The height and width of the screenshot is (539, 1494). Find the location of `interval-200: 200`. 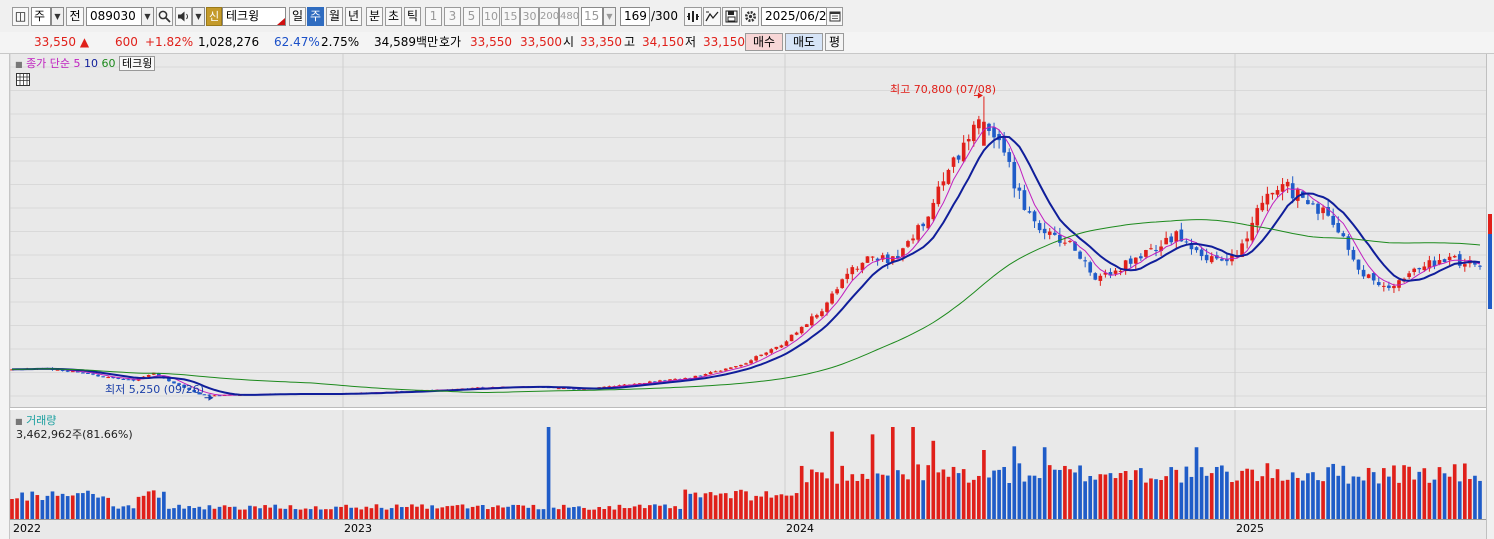

interval-200: 200 is located at coordinates (549, 16).